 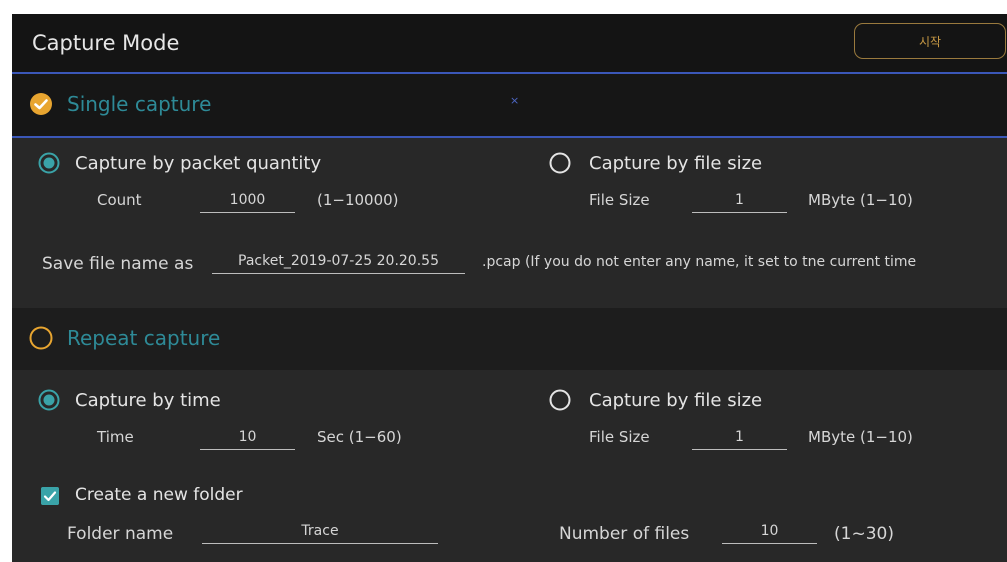 What do you see at coordinates (148, 400) in the screenshot?
I see `capture-by-time-label: Capture by time` at bounding box center [148, 400].